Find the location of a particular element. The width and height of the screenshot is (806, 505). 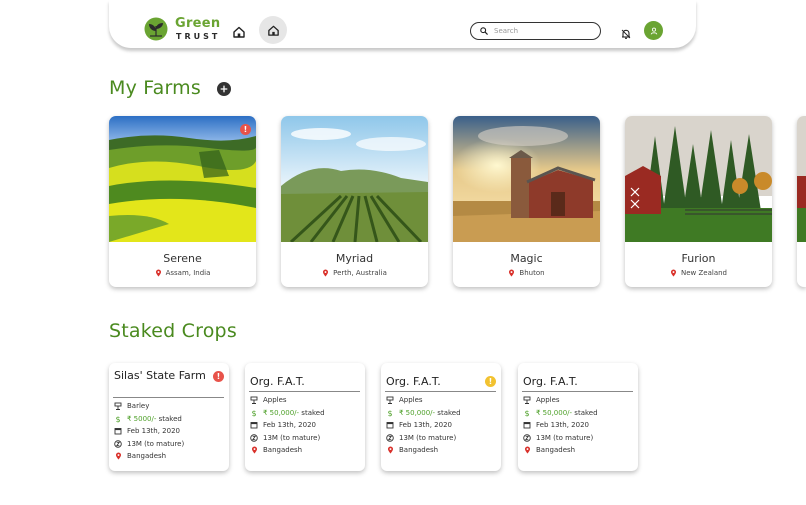

farm-card: ! Serene Assam, India is located at coordinates (182, 201).